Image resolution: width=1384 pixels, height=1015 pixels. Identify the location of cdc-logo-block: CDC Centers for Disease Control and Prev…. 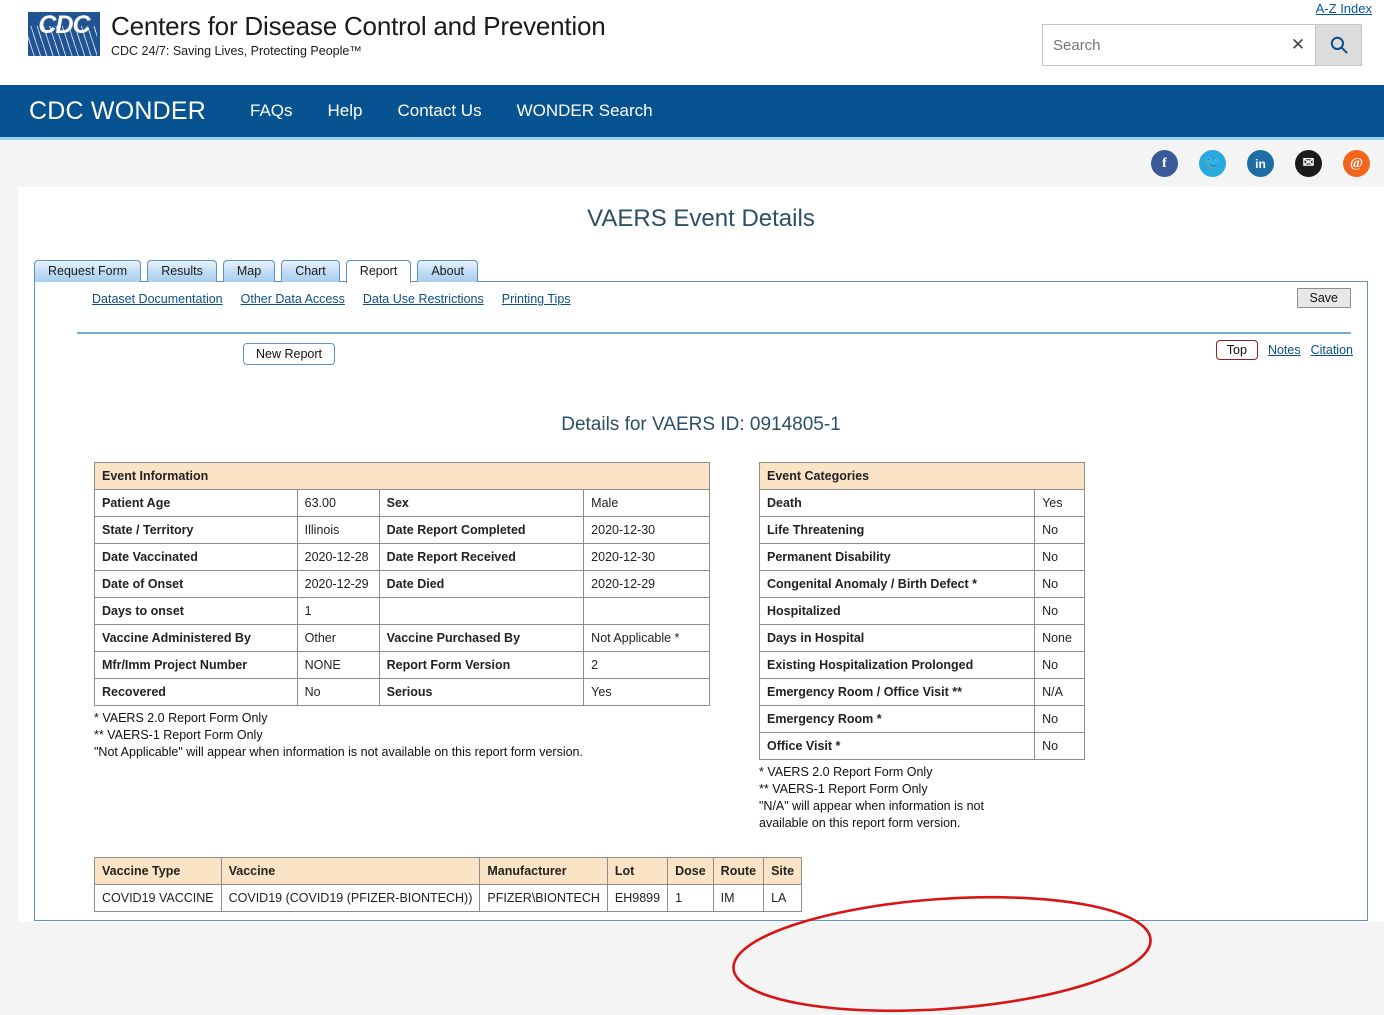
(317, 35).